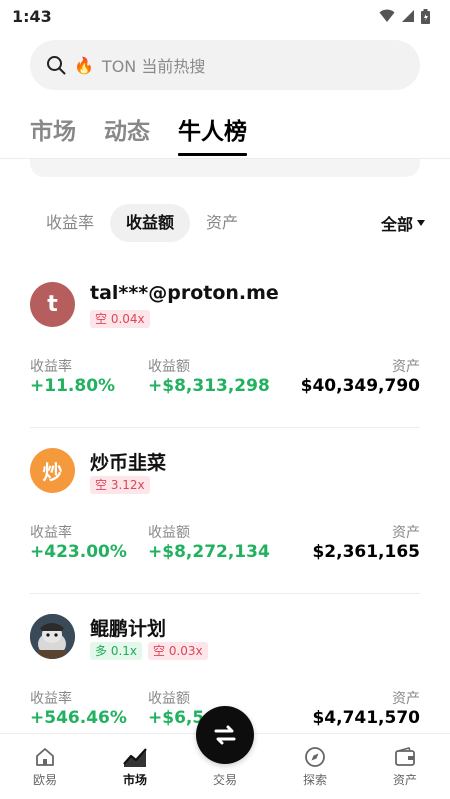  I want to click on status-bar: 1:43, so click(225, 16).